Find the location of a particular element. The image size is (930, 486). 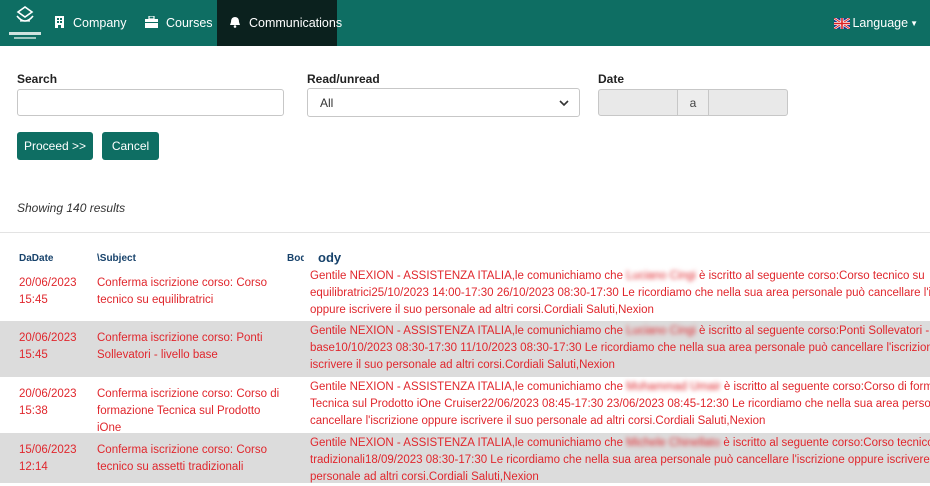

row-subject-line: Conferma iscrizione corso: Corso di is located at coordinates (188, 394).